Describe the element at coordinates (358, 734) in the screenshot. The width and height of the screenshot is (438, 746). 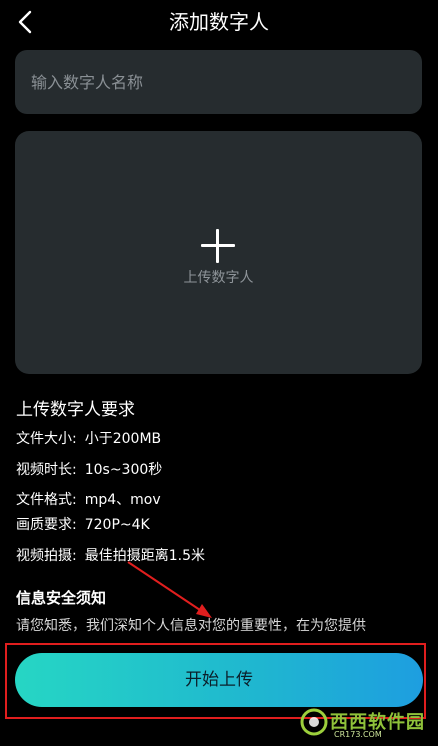
I see `watermark-subtext: CR173.COM` at that location.